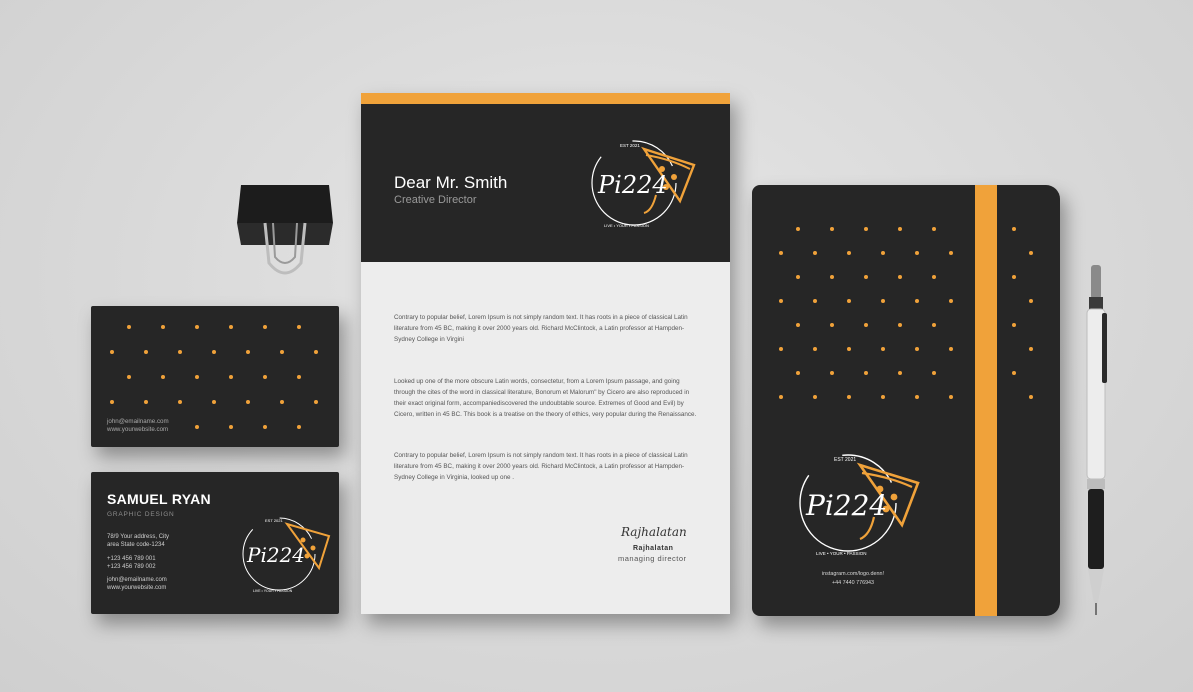 Image resolution: width=1193 pixels, height=692 pixels. What do you see at coordinates (159, 499) in the screenshot?
I see `card-name: SAMUEL RYAN` at bounding box center [159, 499].